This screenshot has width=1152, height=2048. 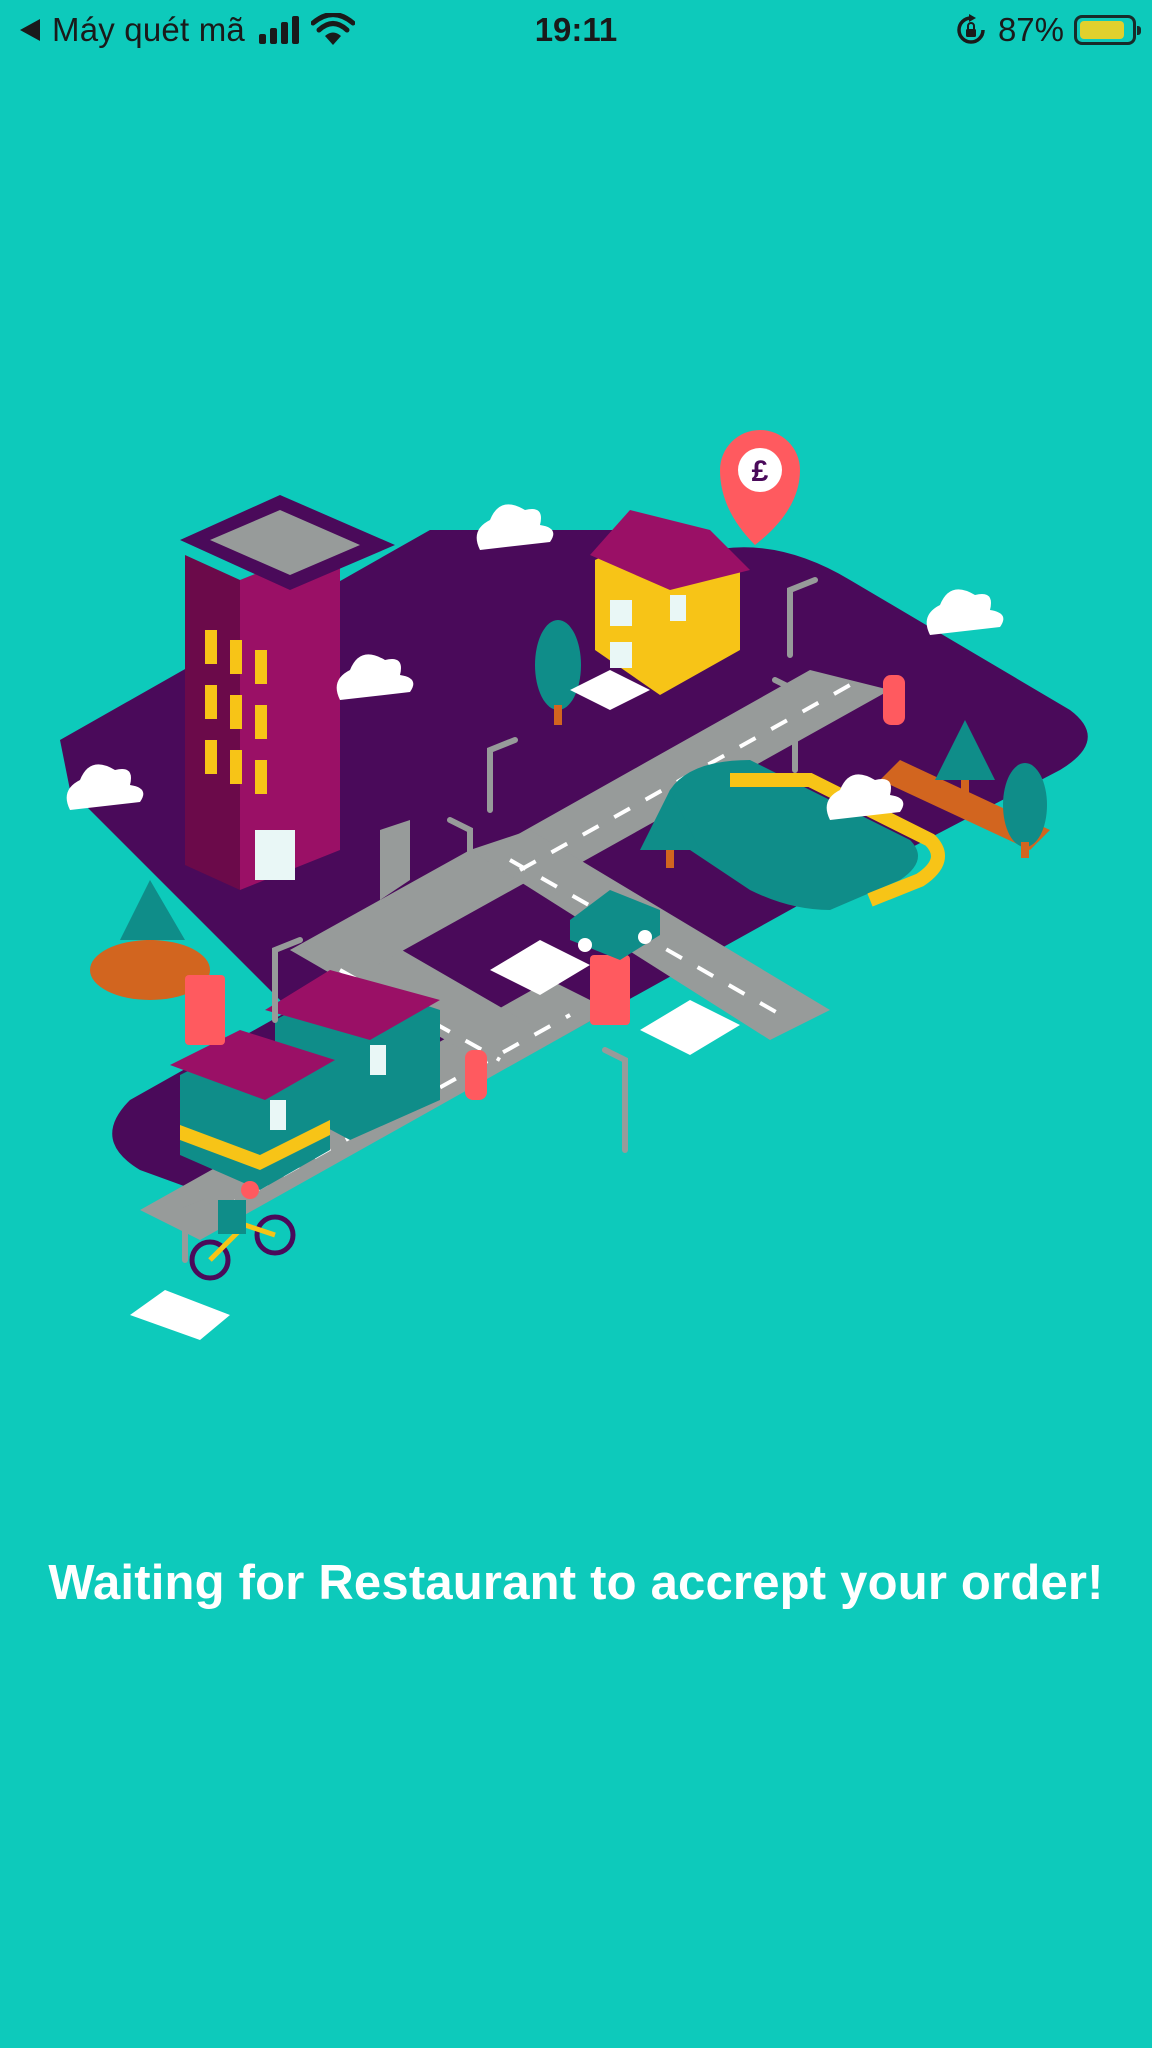 I want to click on battery-icon, so click(x=1107, y=30).